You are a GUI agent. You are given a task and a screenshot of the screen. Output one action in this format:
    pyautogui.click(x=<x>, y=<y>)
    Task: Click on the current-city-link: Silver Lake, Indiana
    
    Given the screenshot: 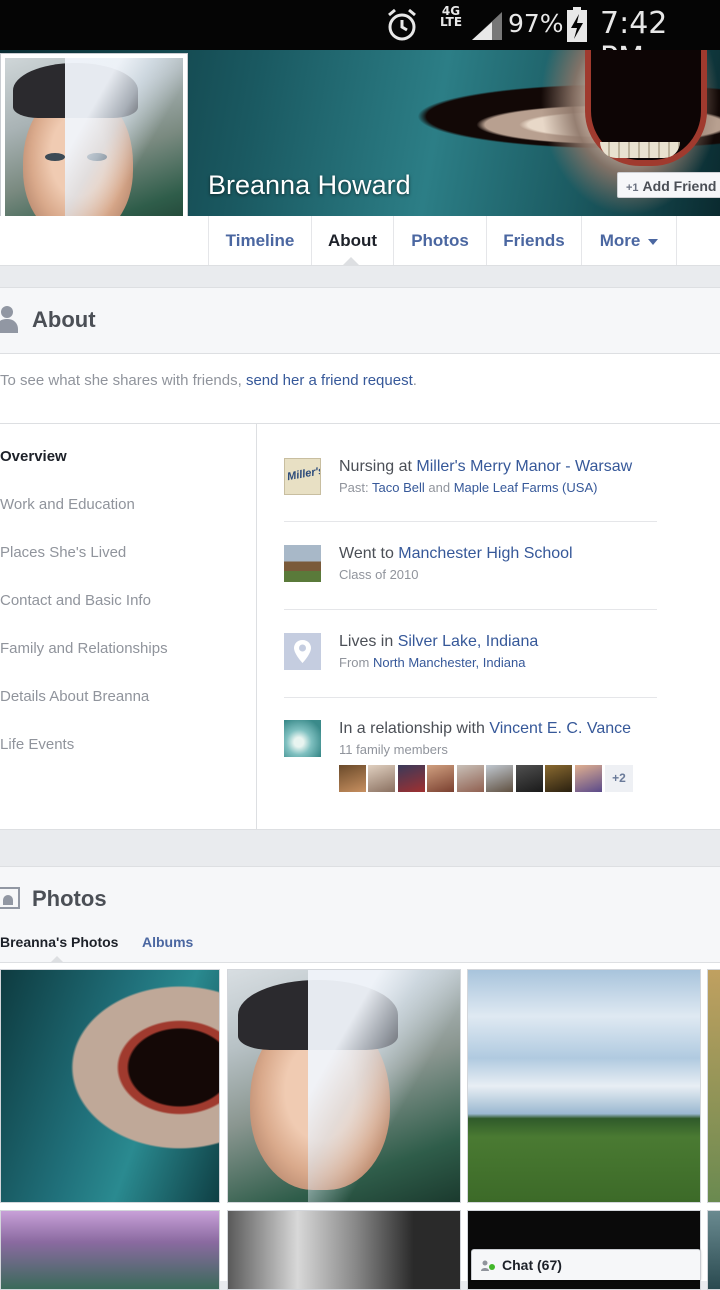 What is the action you would take?
    pyautogui.click(x=468, y=641)
    